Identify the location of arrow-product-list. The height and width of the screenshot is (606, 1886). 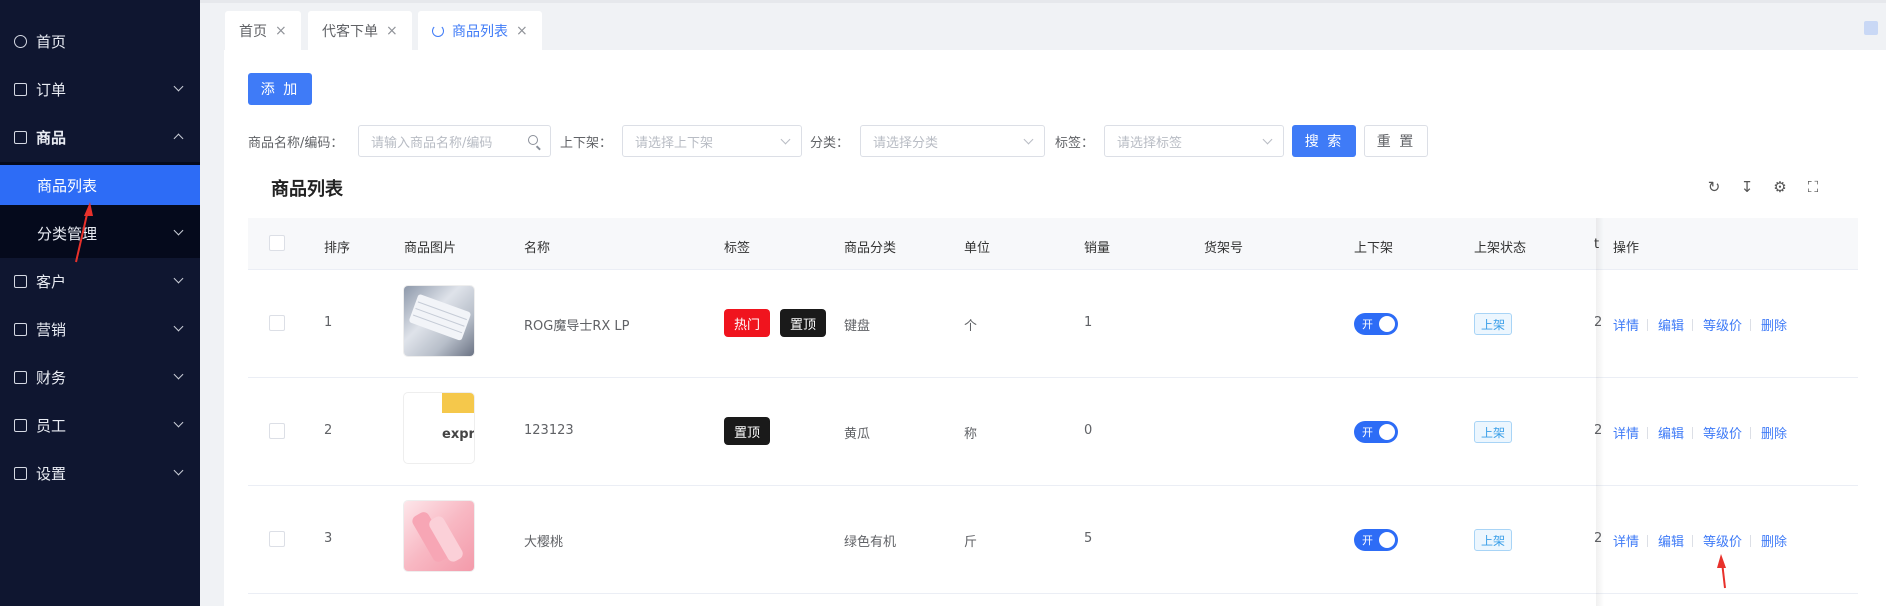
(84, 232).